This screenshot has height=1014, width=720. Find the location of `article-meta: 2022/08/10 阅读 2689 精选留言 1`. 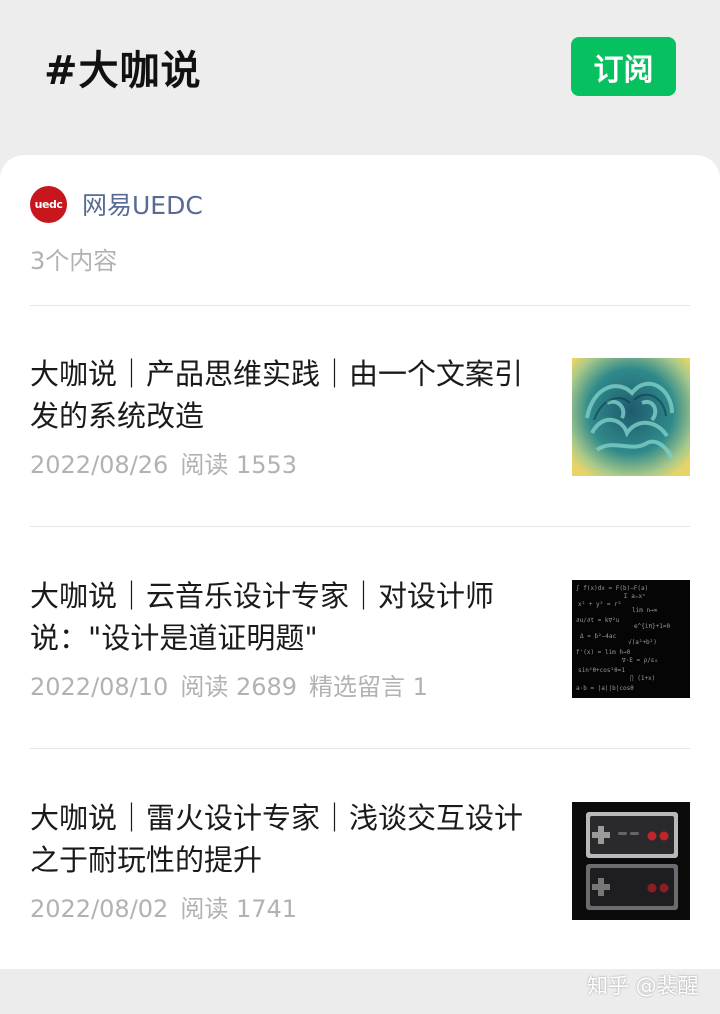

article-meta: 2022/08/10 阅读 2689 精选留言 1 is located at coordinates (235, 684).